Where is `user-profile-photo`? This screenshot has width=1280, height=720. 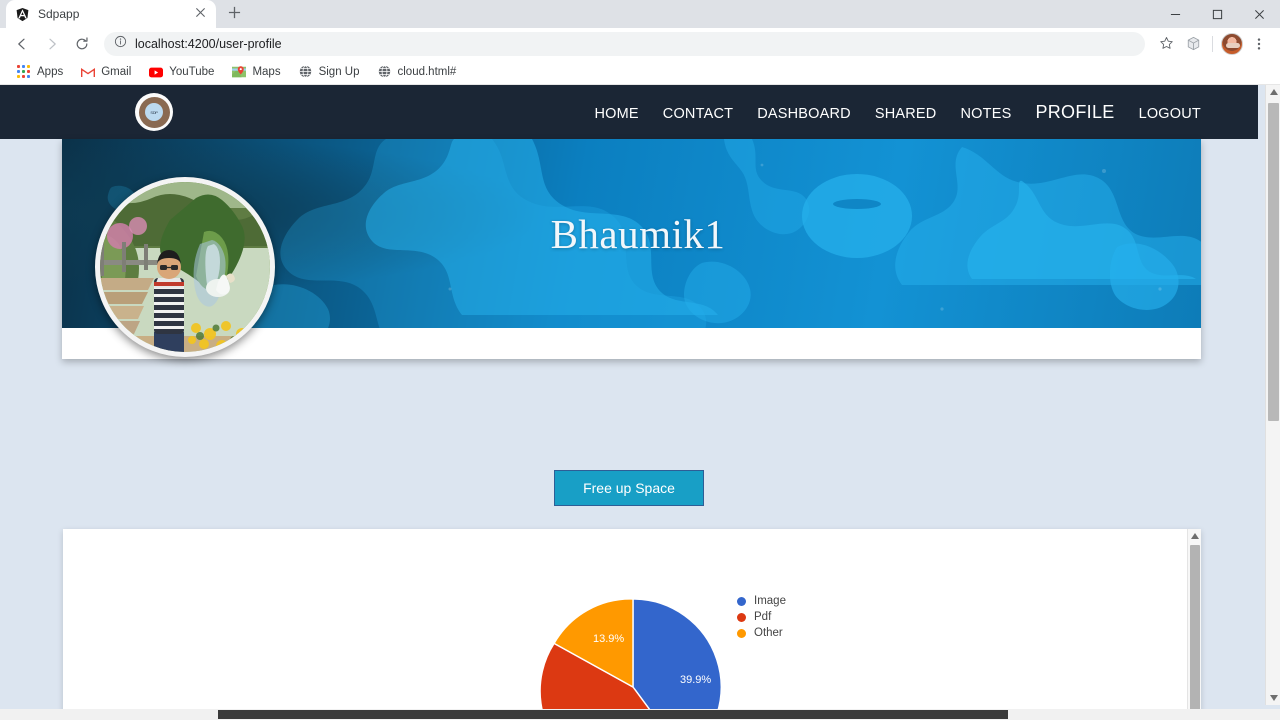 user-profile-photo is located at coordinates (185, 267).